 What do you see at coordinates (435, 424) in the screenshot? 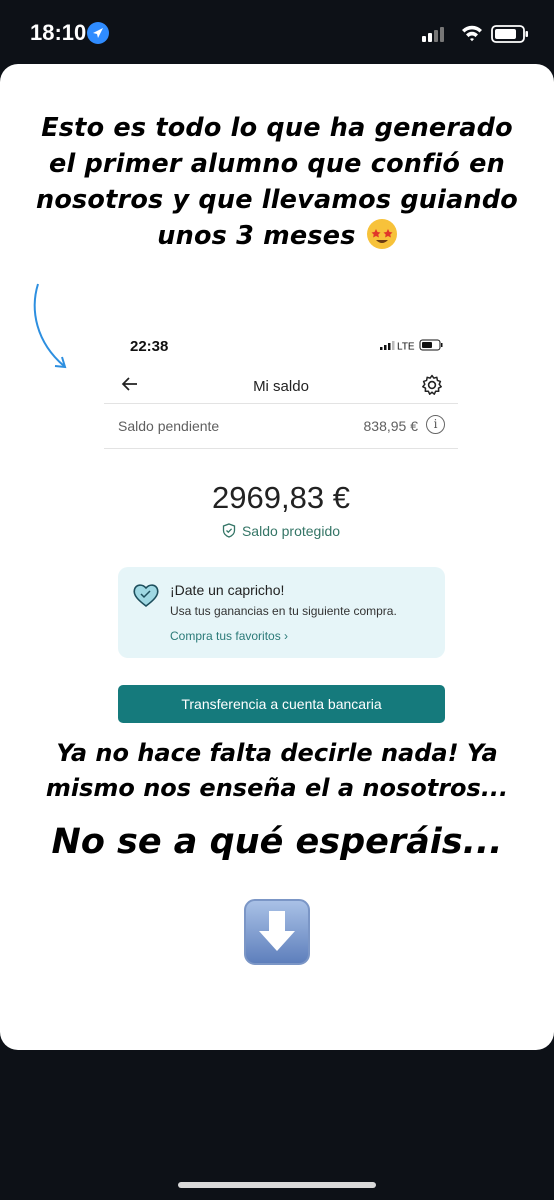
I see `info-icon: i` at bounding box center [435, 424].